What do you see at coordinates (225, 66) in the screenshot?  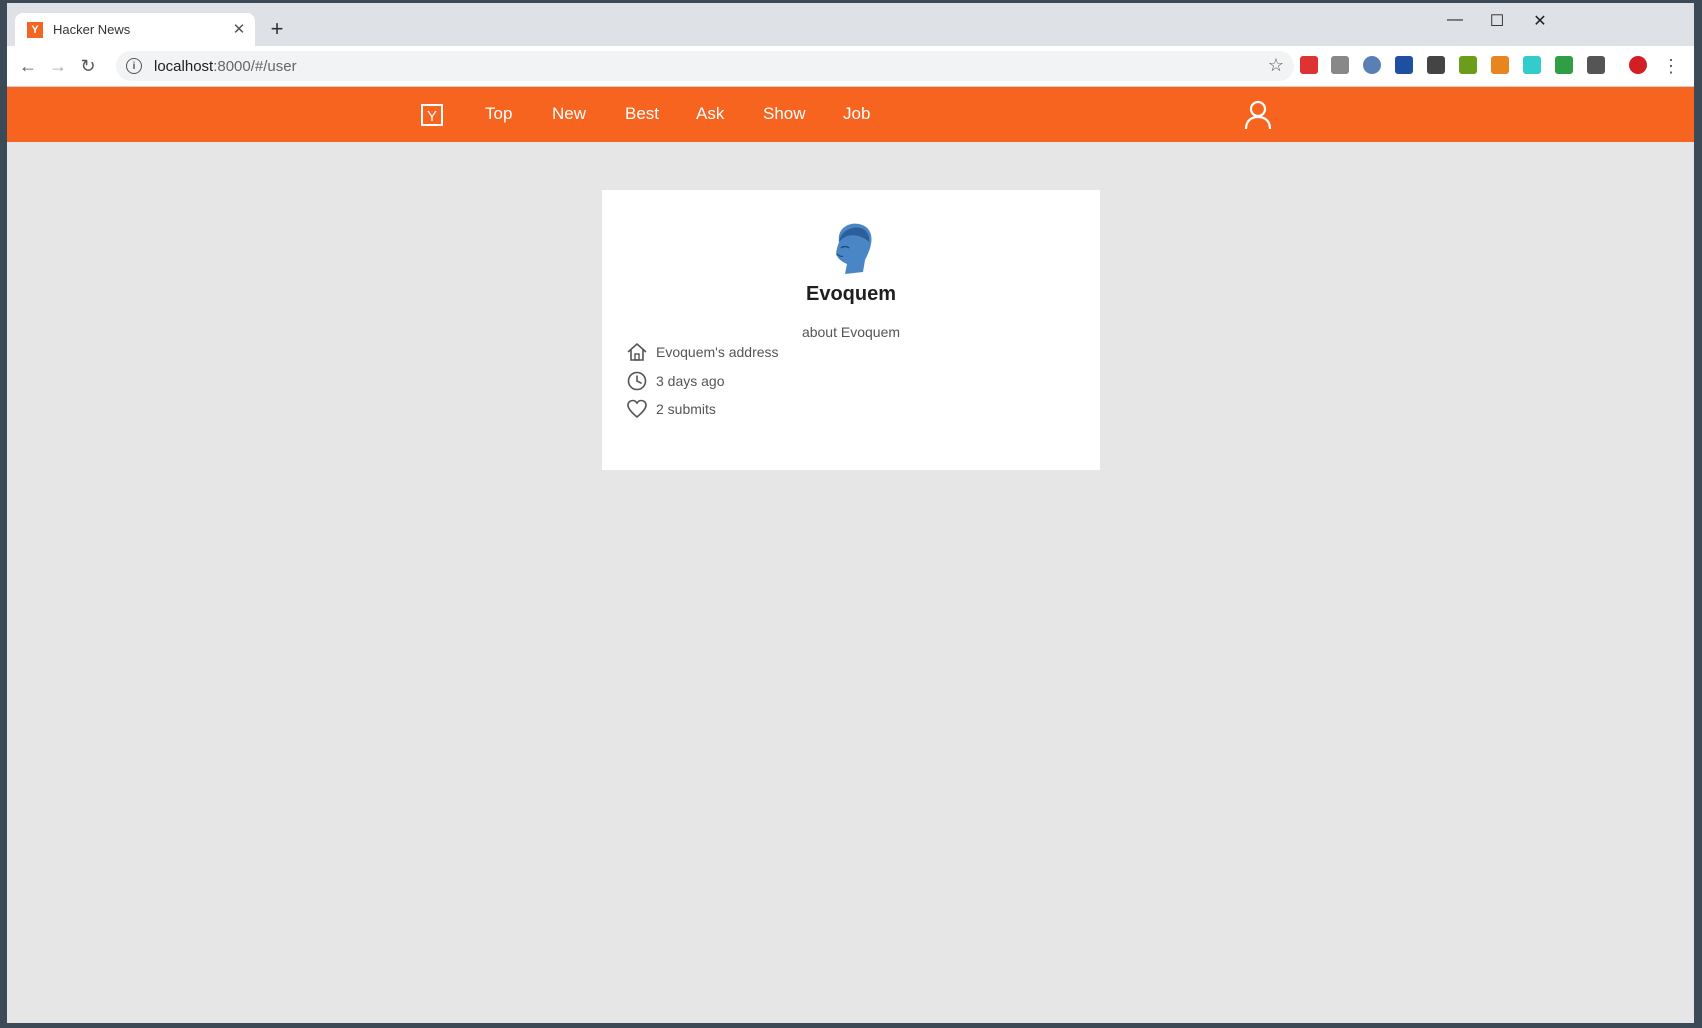 I see `url-text: localhost:8000/#/user` at bounding box center [225, 66].